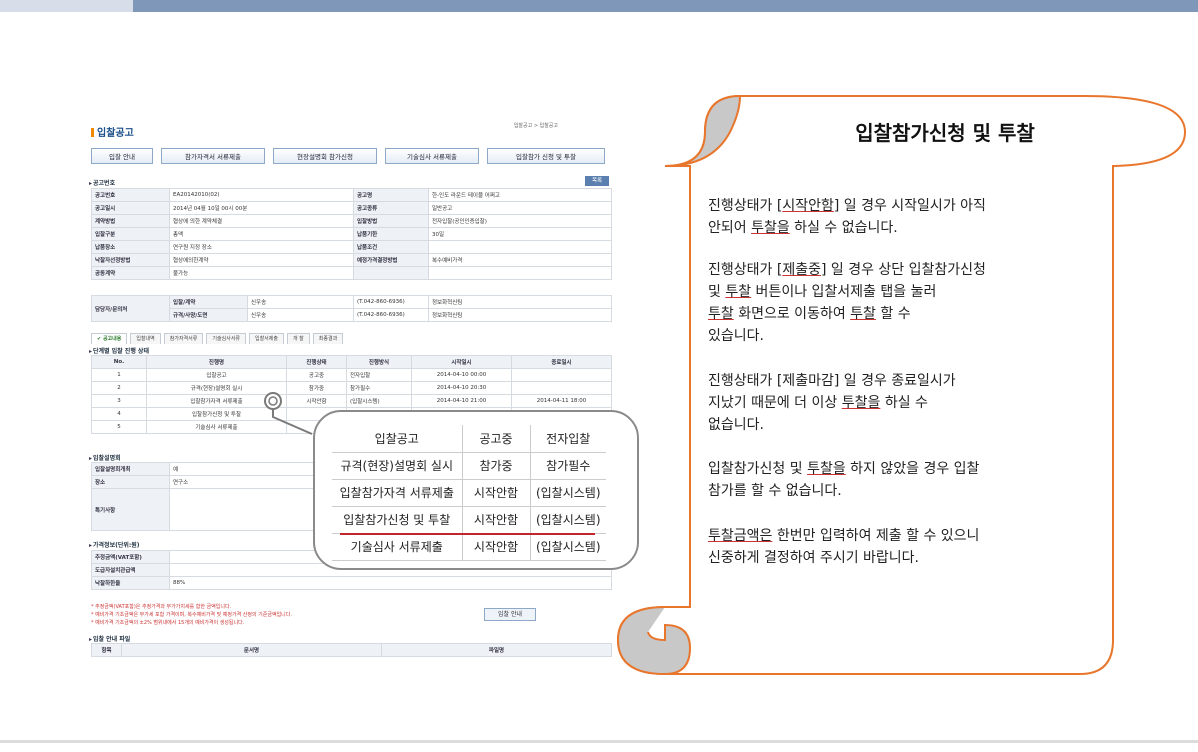 The width and height of the screenshot is (1198, 752). I want to click on info-cell: 공고일시, so click(130, 208).